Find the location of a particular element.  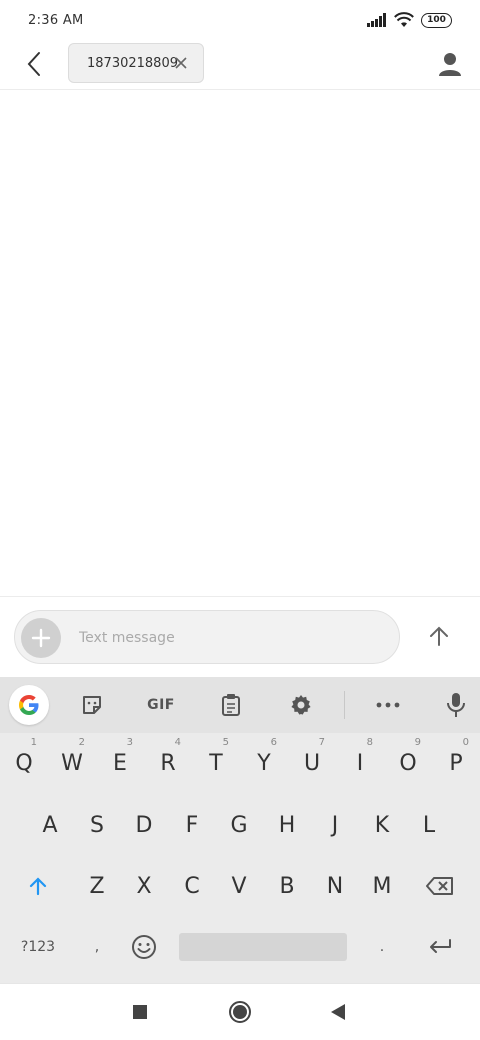

square-icon is located at coordinates (140, 1012).